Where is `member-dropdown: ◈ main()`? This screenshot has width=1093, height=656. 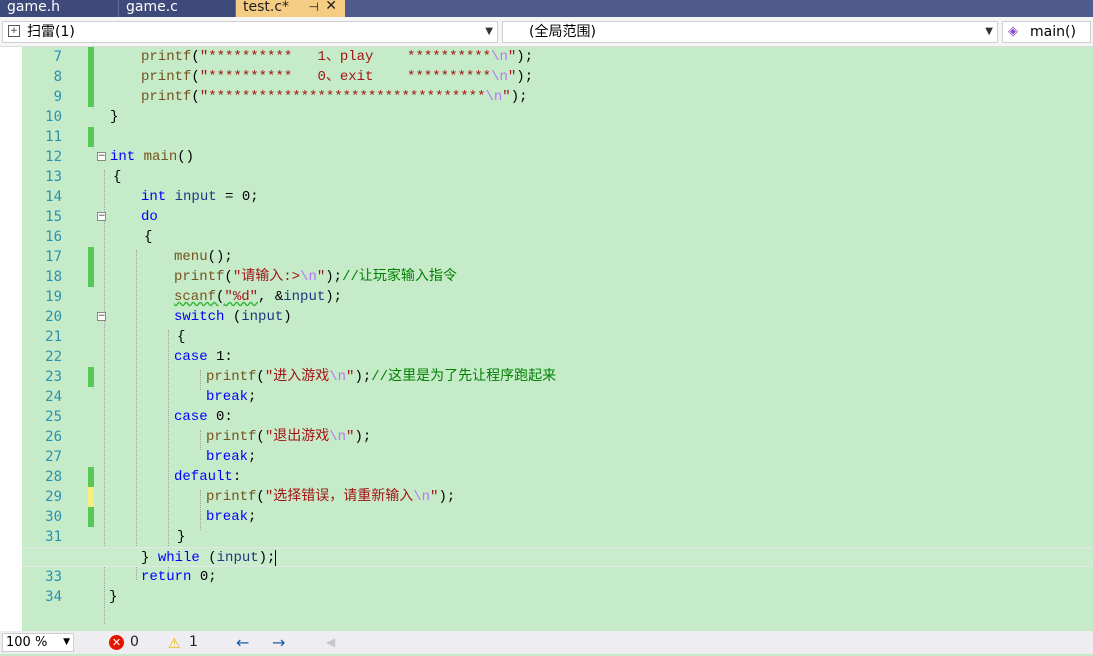
member-dropdown: ◈ main() is located at coordinates (1046, 32).